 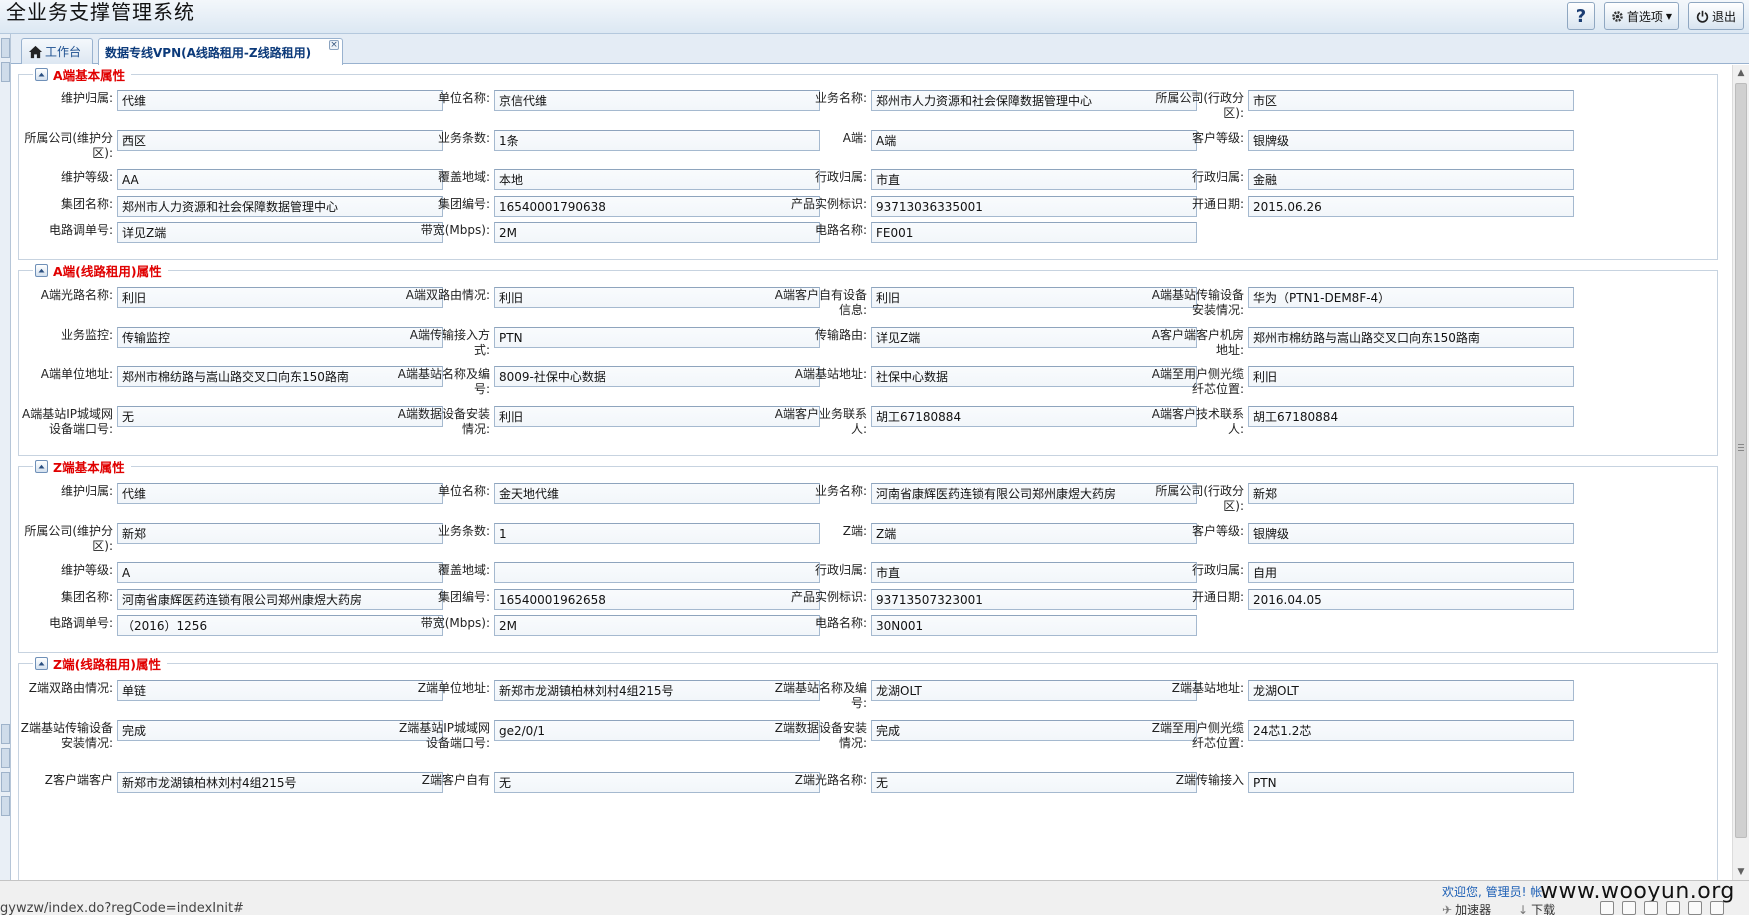 What do you see at coordinates (1492, 891) in the screenshot?
I see `welcome-text: 欢迎您, 管理员! 帐` at bounding box center [1492, 891].